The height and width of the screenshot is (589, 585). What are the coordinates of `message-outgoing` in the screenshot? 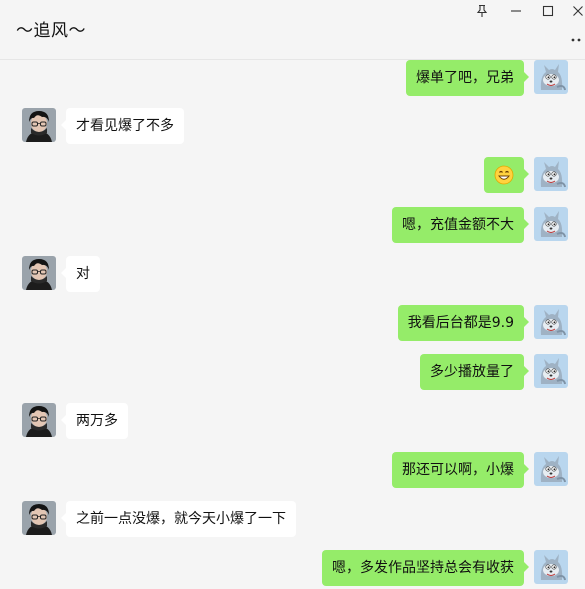 It's located at (526, 175).